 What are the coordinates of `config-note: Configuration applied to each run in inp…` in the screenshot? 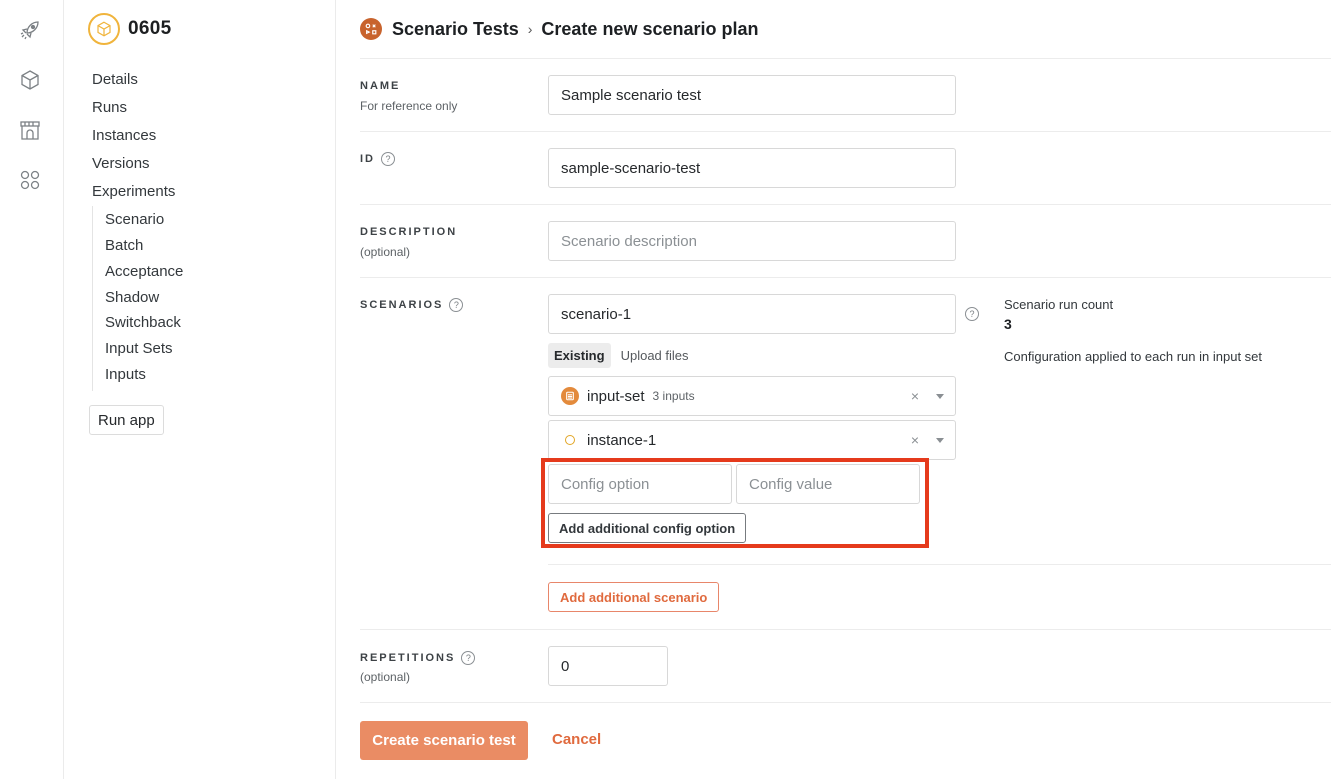 It's located at (1133, 356).